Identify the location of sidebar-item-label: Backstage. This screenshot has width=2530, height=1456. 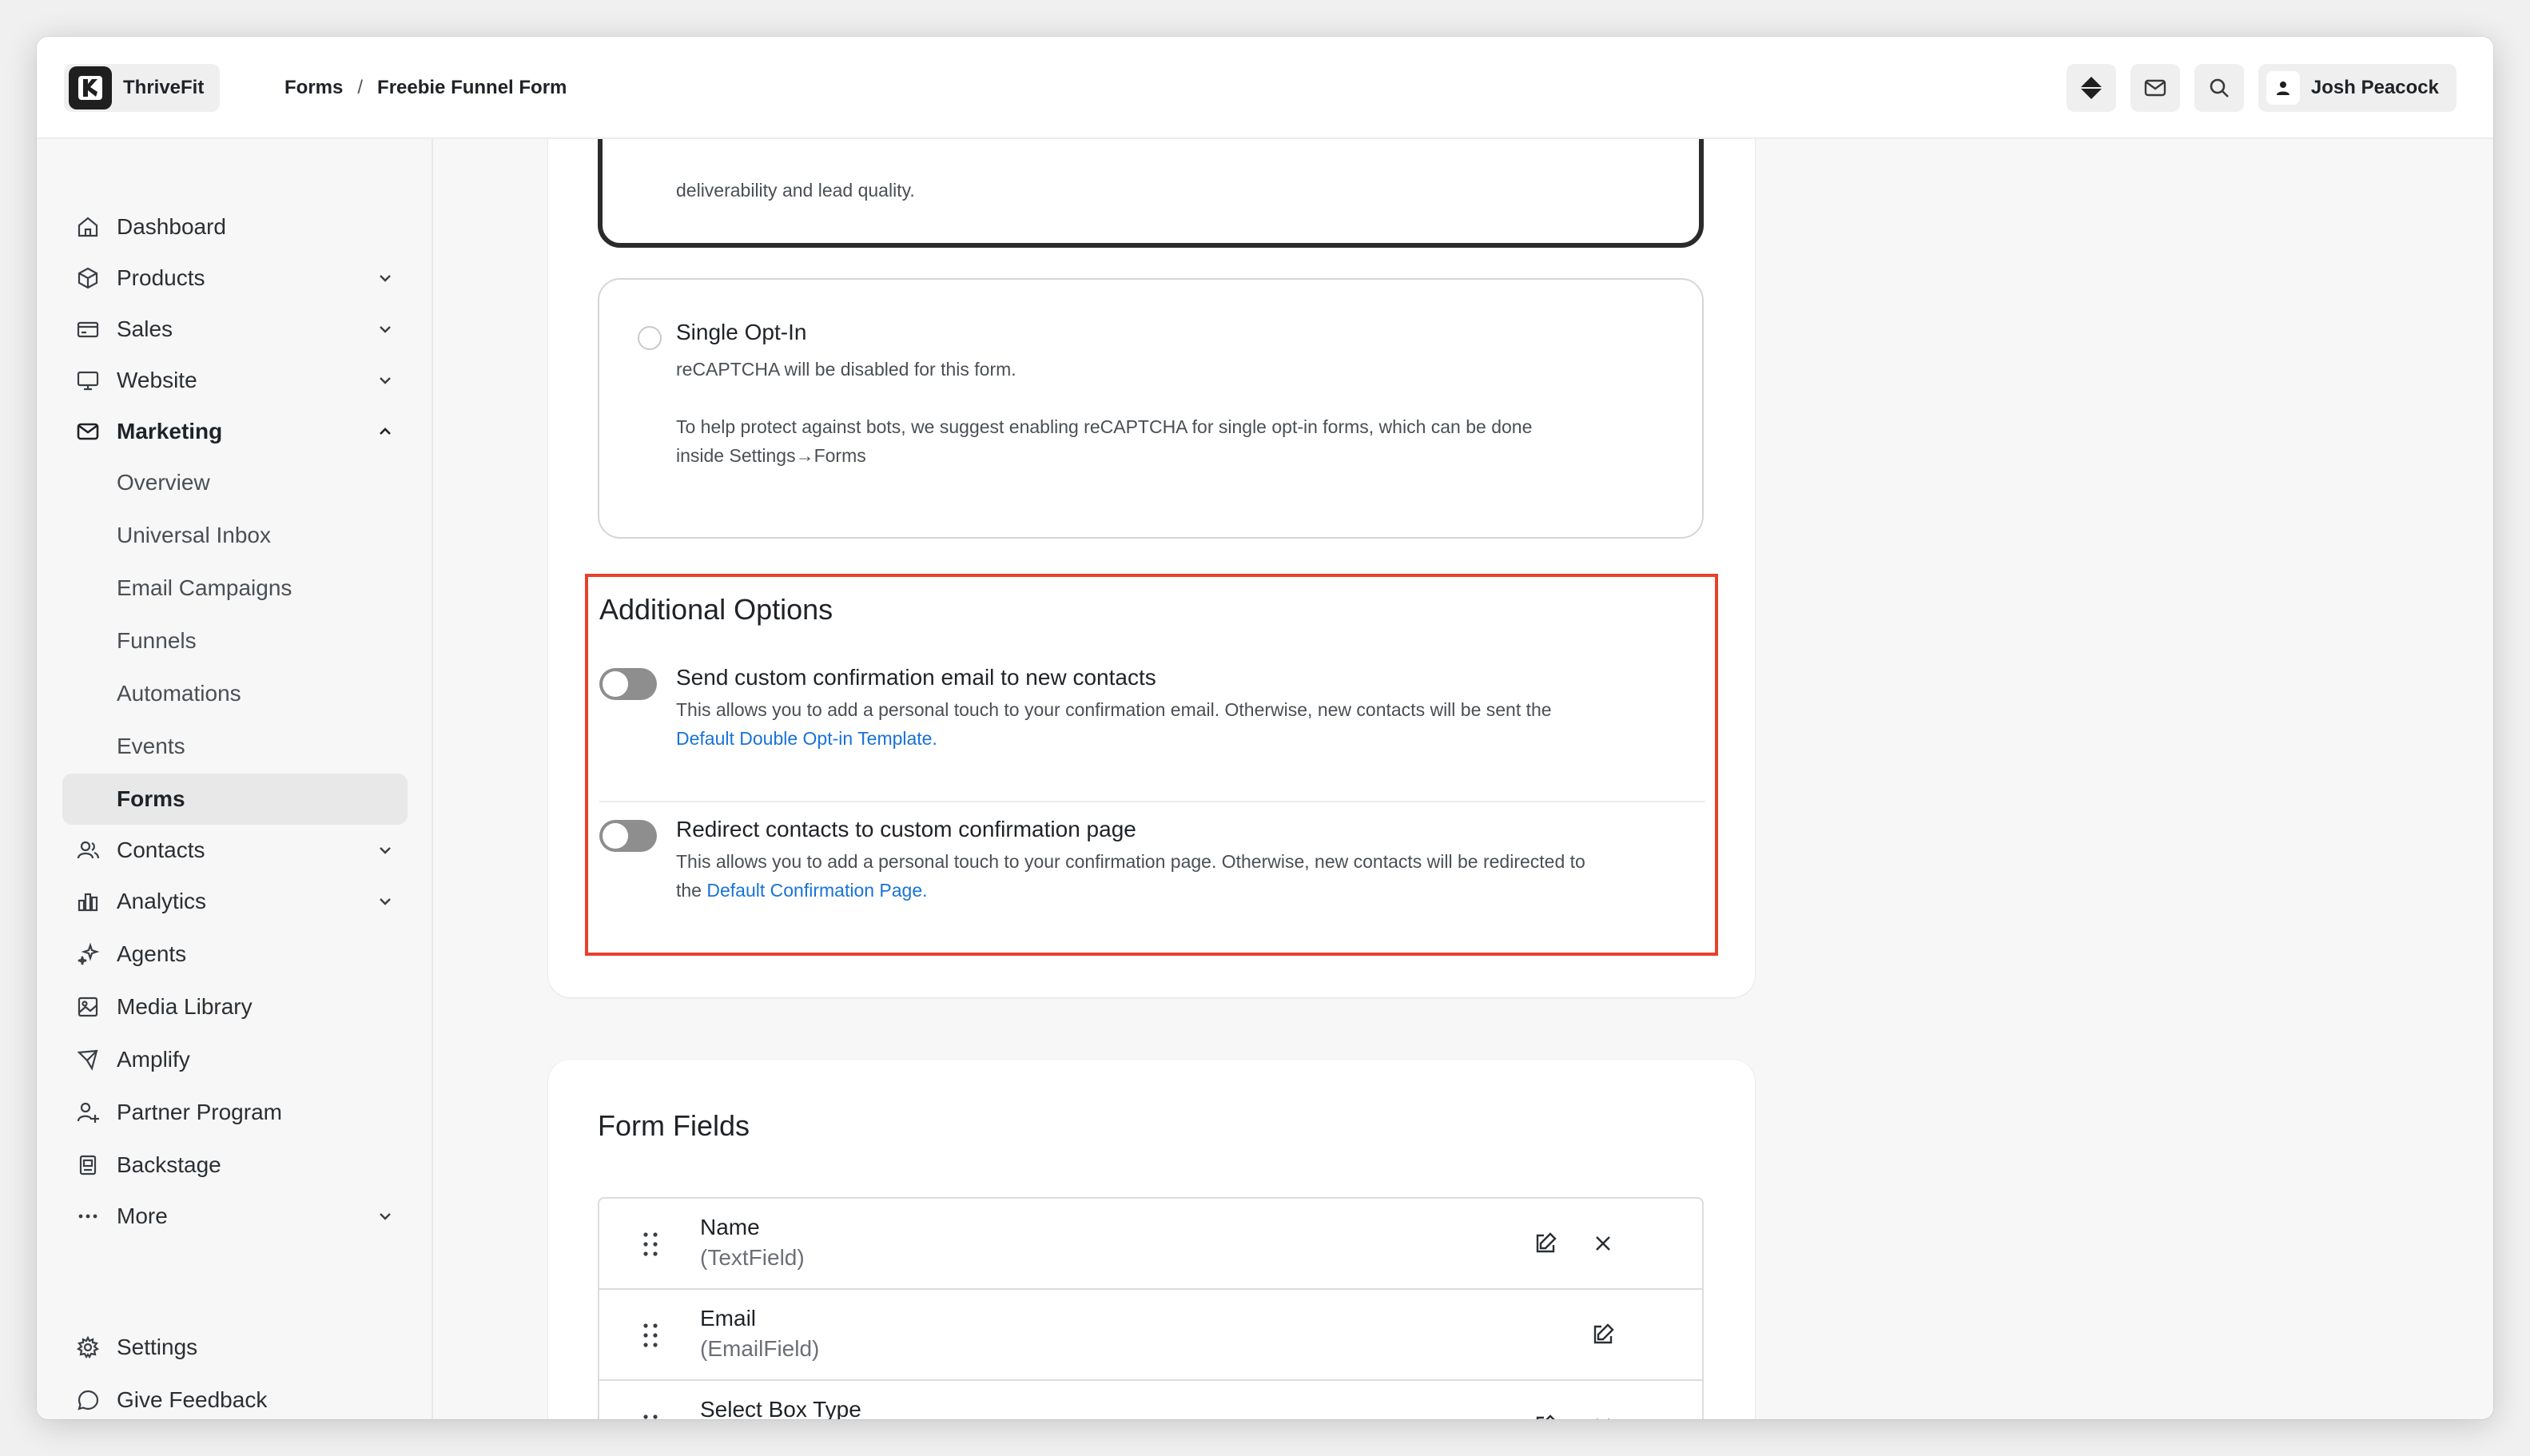
(169, 1164).